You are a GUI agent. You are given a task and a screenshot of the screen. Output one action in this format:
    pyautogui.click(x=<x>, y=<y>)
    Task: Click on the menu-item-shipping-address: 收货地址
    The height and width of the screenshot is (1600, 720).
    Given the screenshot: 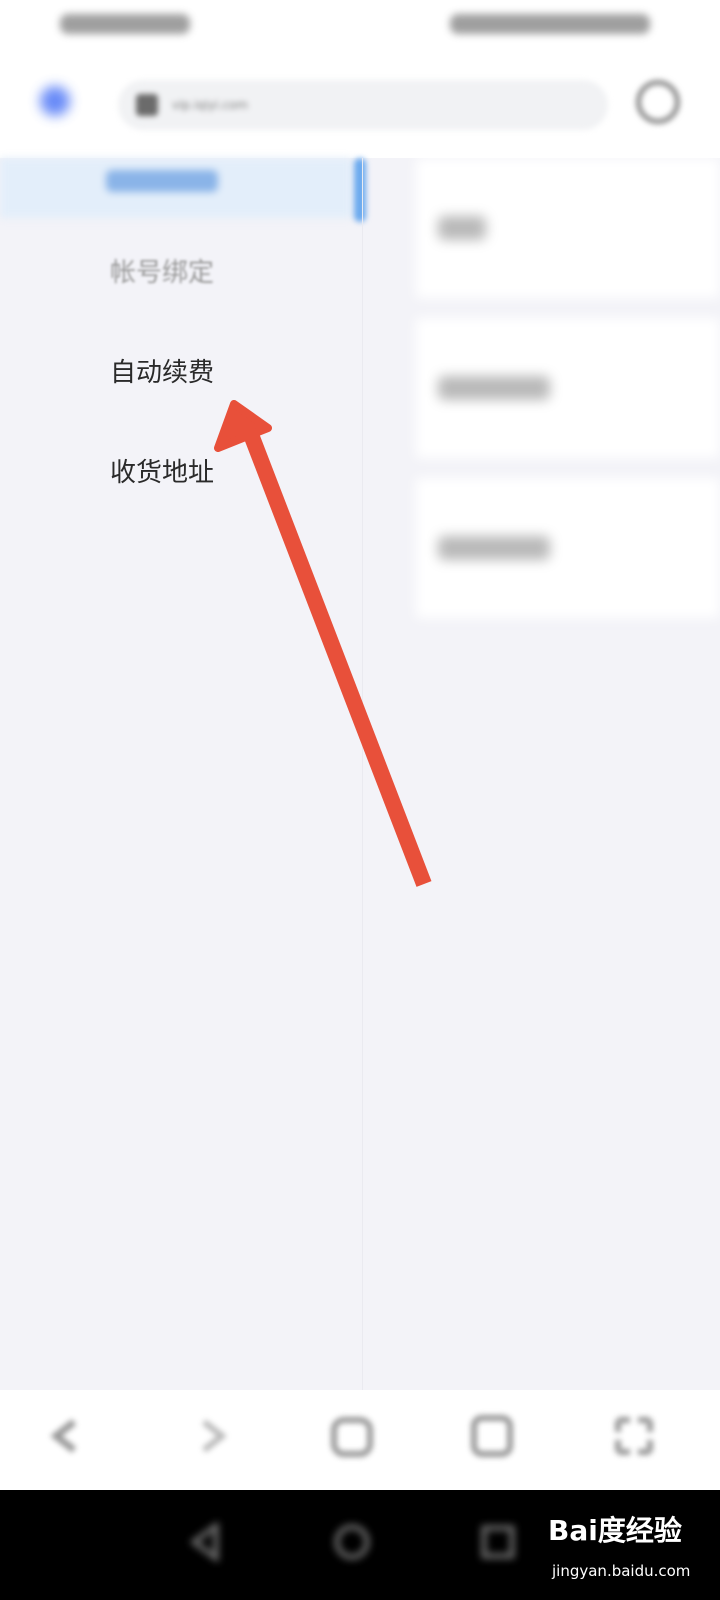 What is the action you would take?
    pyautogui.click(x=162, y=473)
    